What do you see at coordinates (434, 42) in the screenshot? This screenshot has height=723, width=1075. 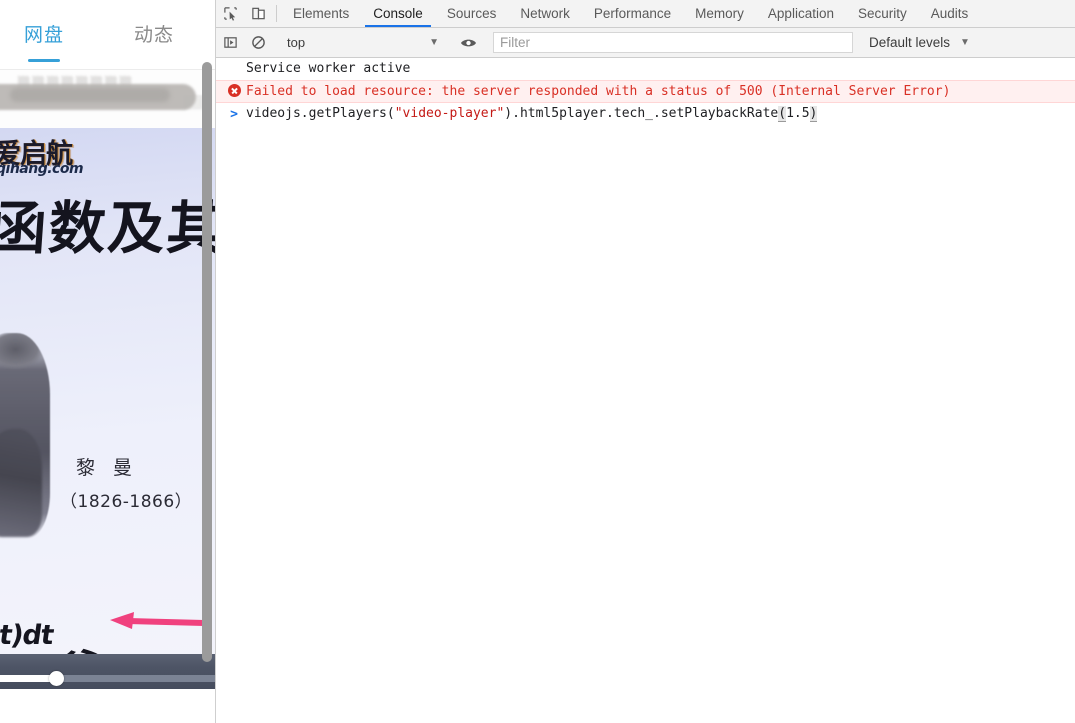 I see `chevron-down-icon: ▼` at bounding box center [434, 42].